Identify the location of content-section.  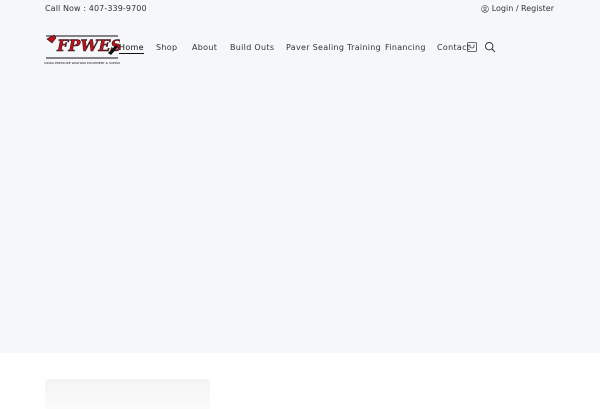
(300, 381).